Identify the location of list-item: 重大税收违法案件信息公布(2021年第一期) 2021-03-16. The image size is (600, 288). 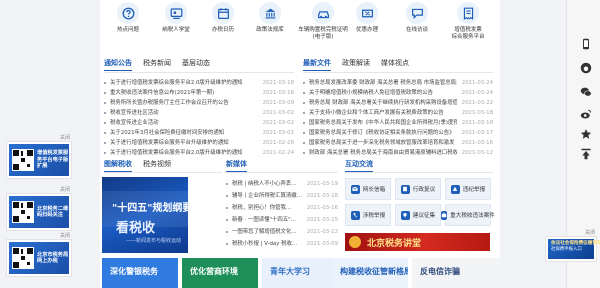
(199, 93).